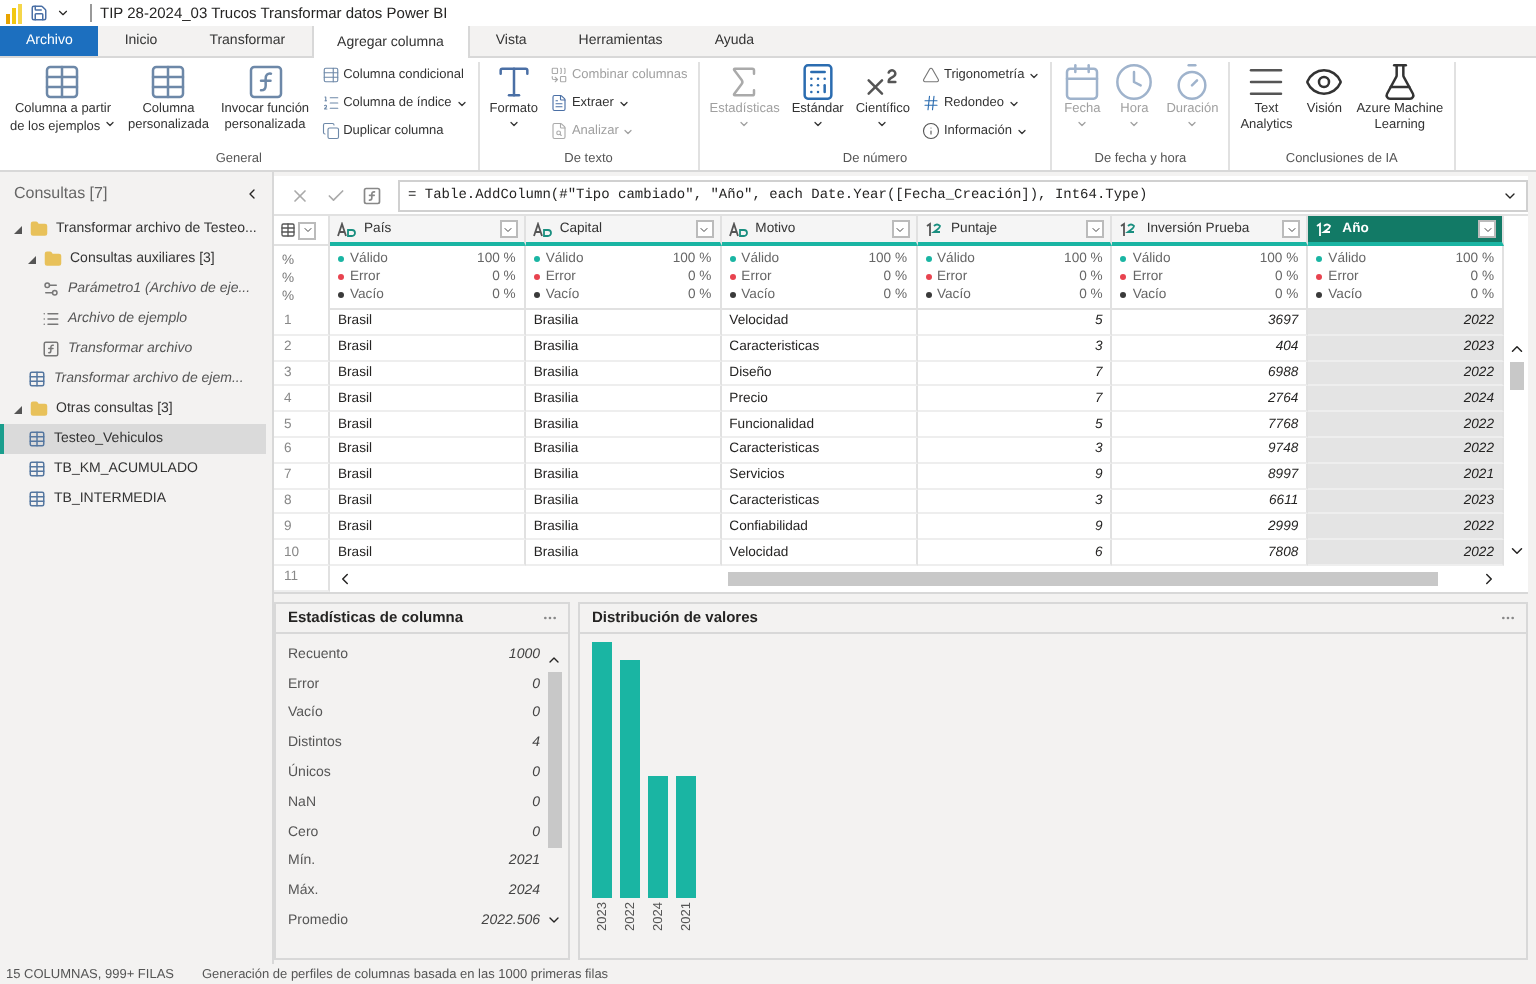  I want to click on dropdown-button, so click(307, 230).